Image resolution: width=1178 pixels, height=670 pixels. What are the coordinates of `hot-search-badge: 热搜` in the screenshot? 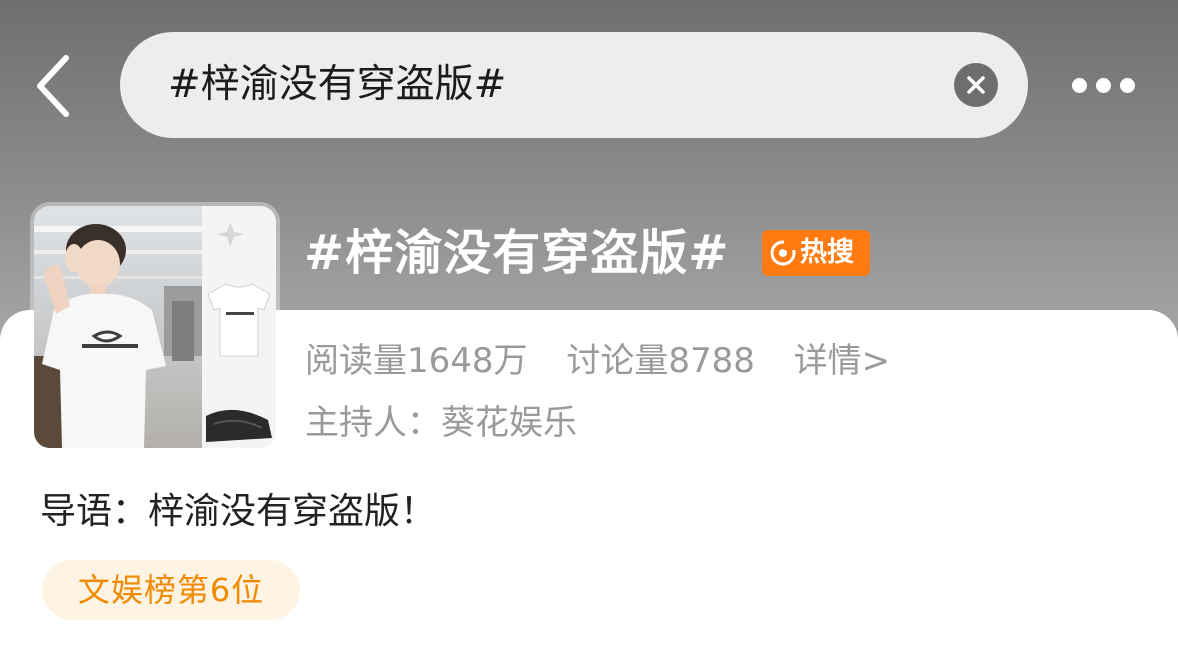 It's located at (816, 253).